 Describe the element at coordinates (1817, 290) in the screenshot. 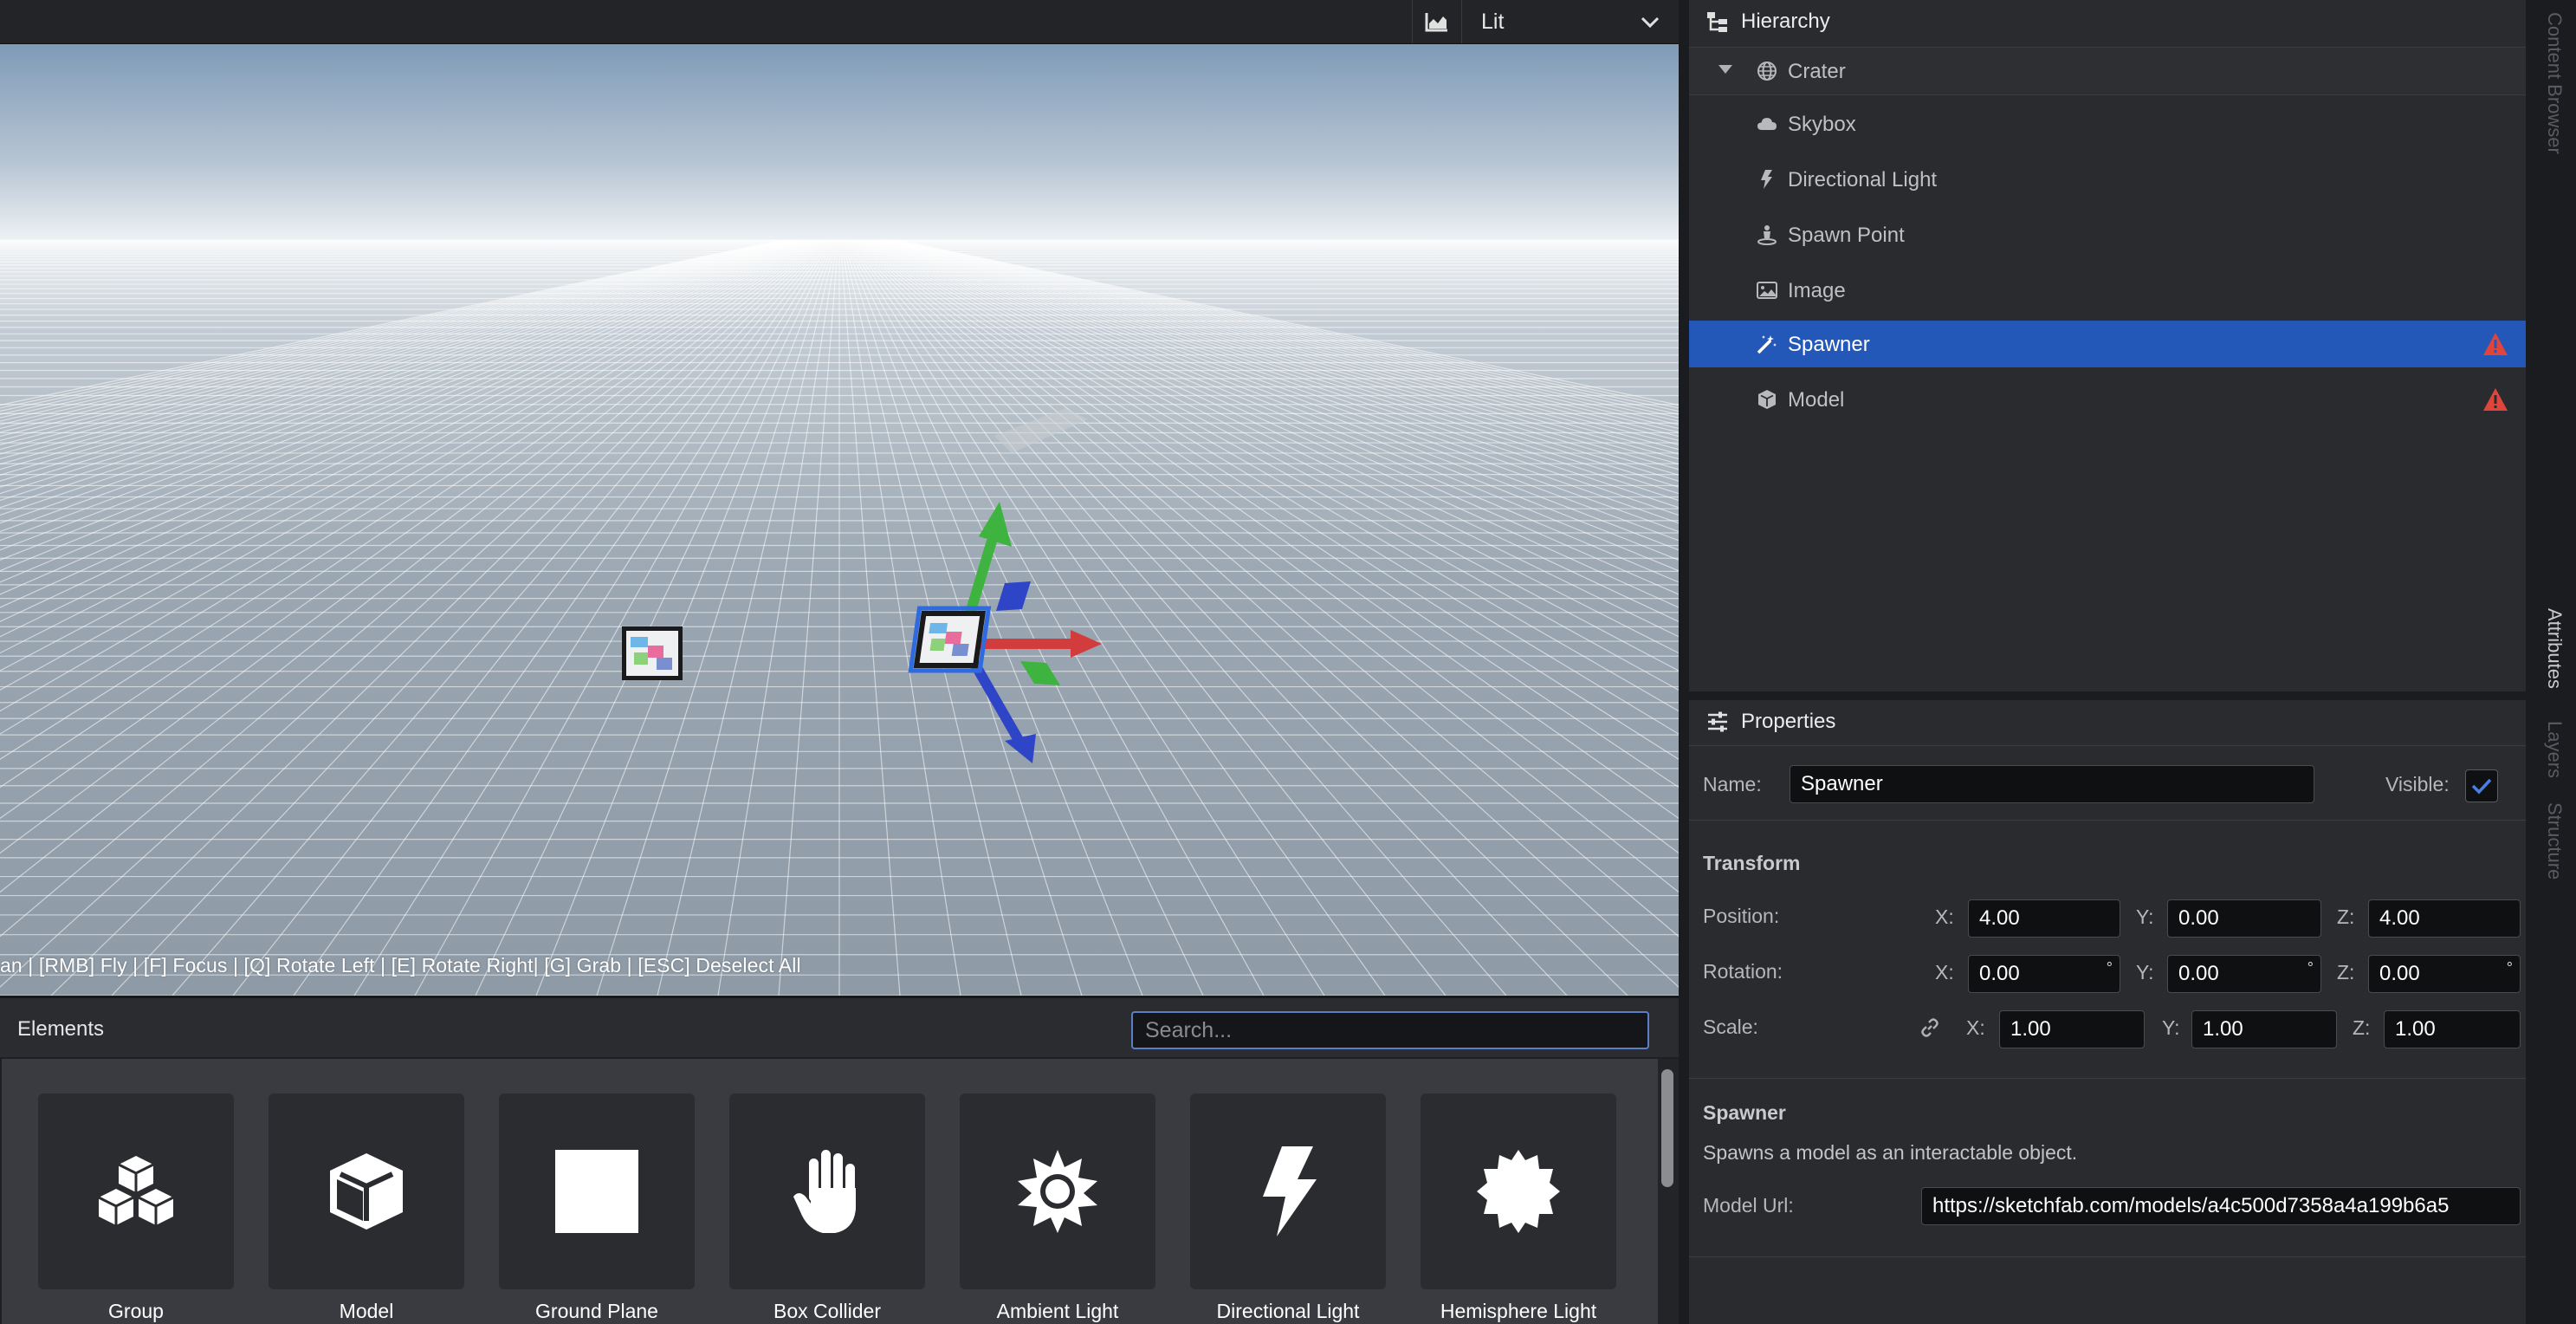

I see `tree-item-label: Image` at that location.